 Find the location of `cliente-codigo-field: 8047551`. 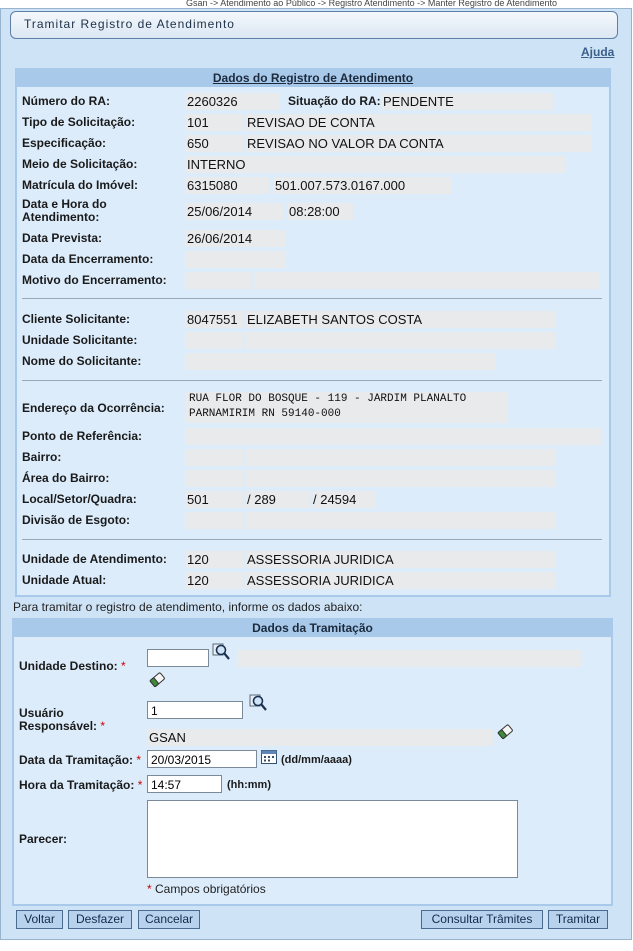

cliente-codigo-field: 8047551 is located at coordinates (214, 319).